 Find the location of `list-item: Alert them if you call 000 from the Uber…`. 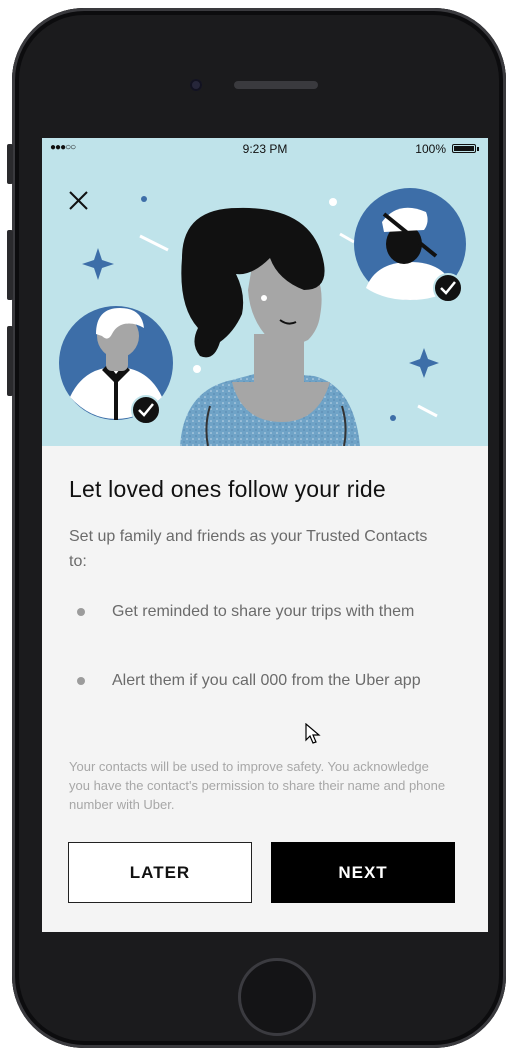

list-item: Alert them if you call 000 from the Uber… is located at coordinates (264, 693).